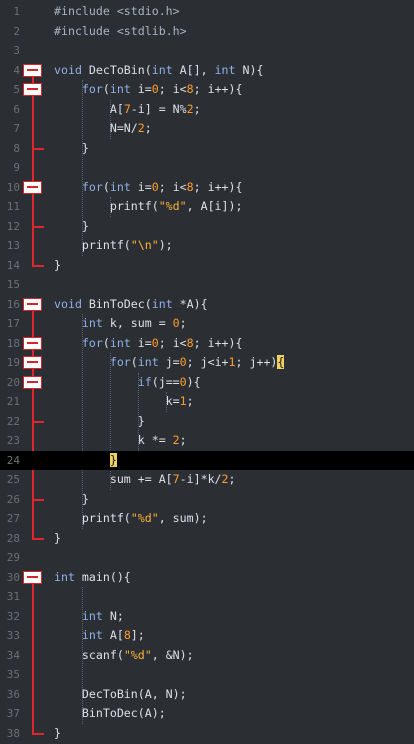  I want to click on code-text: void BinToDec(int *A){, so click(131, 305).